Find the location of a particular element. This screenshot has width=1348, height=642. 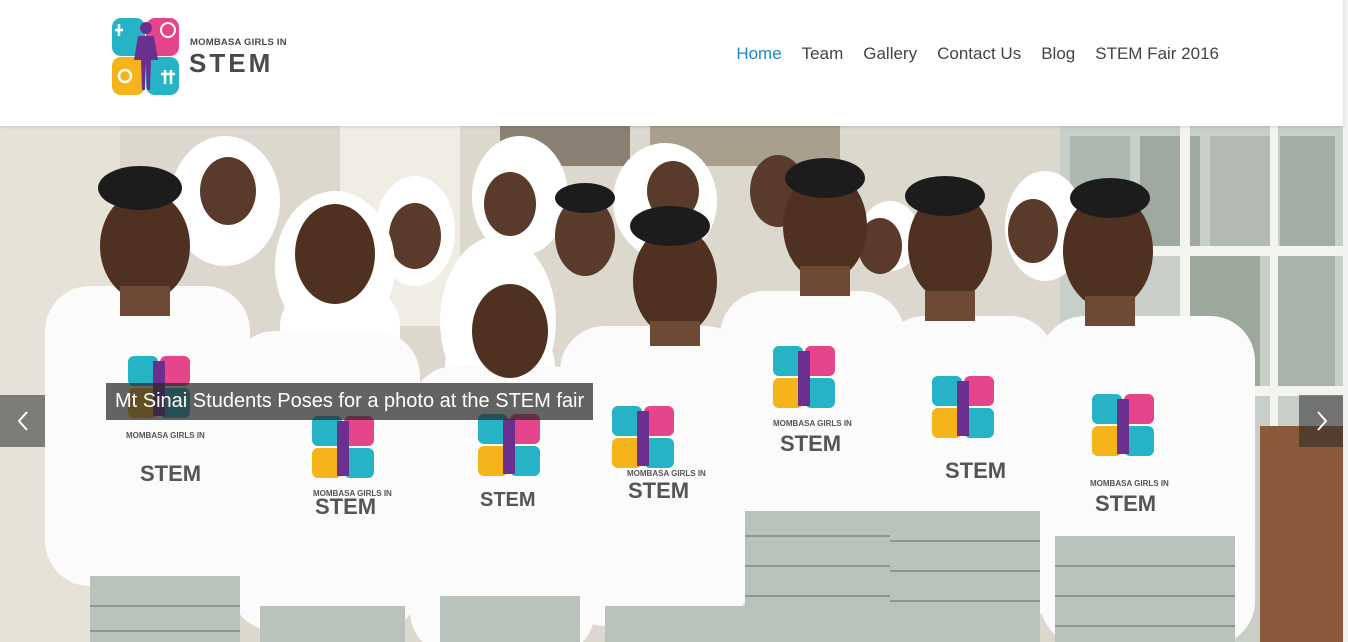

page-scrollbar is located at coordinates (1345, 321).